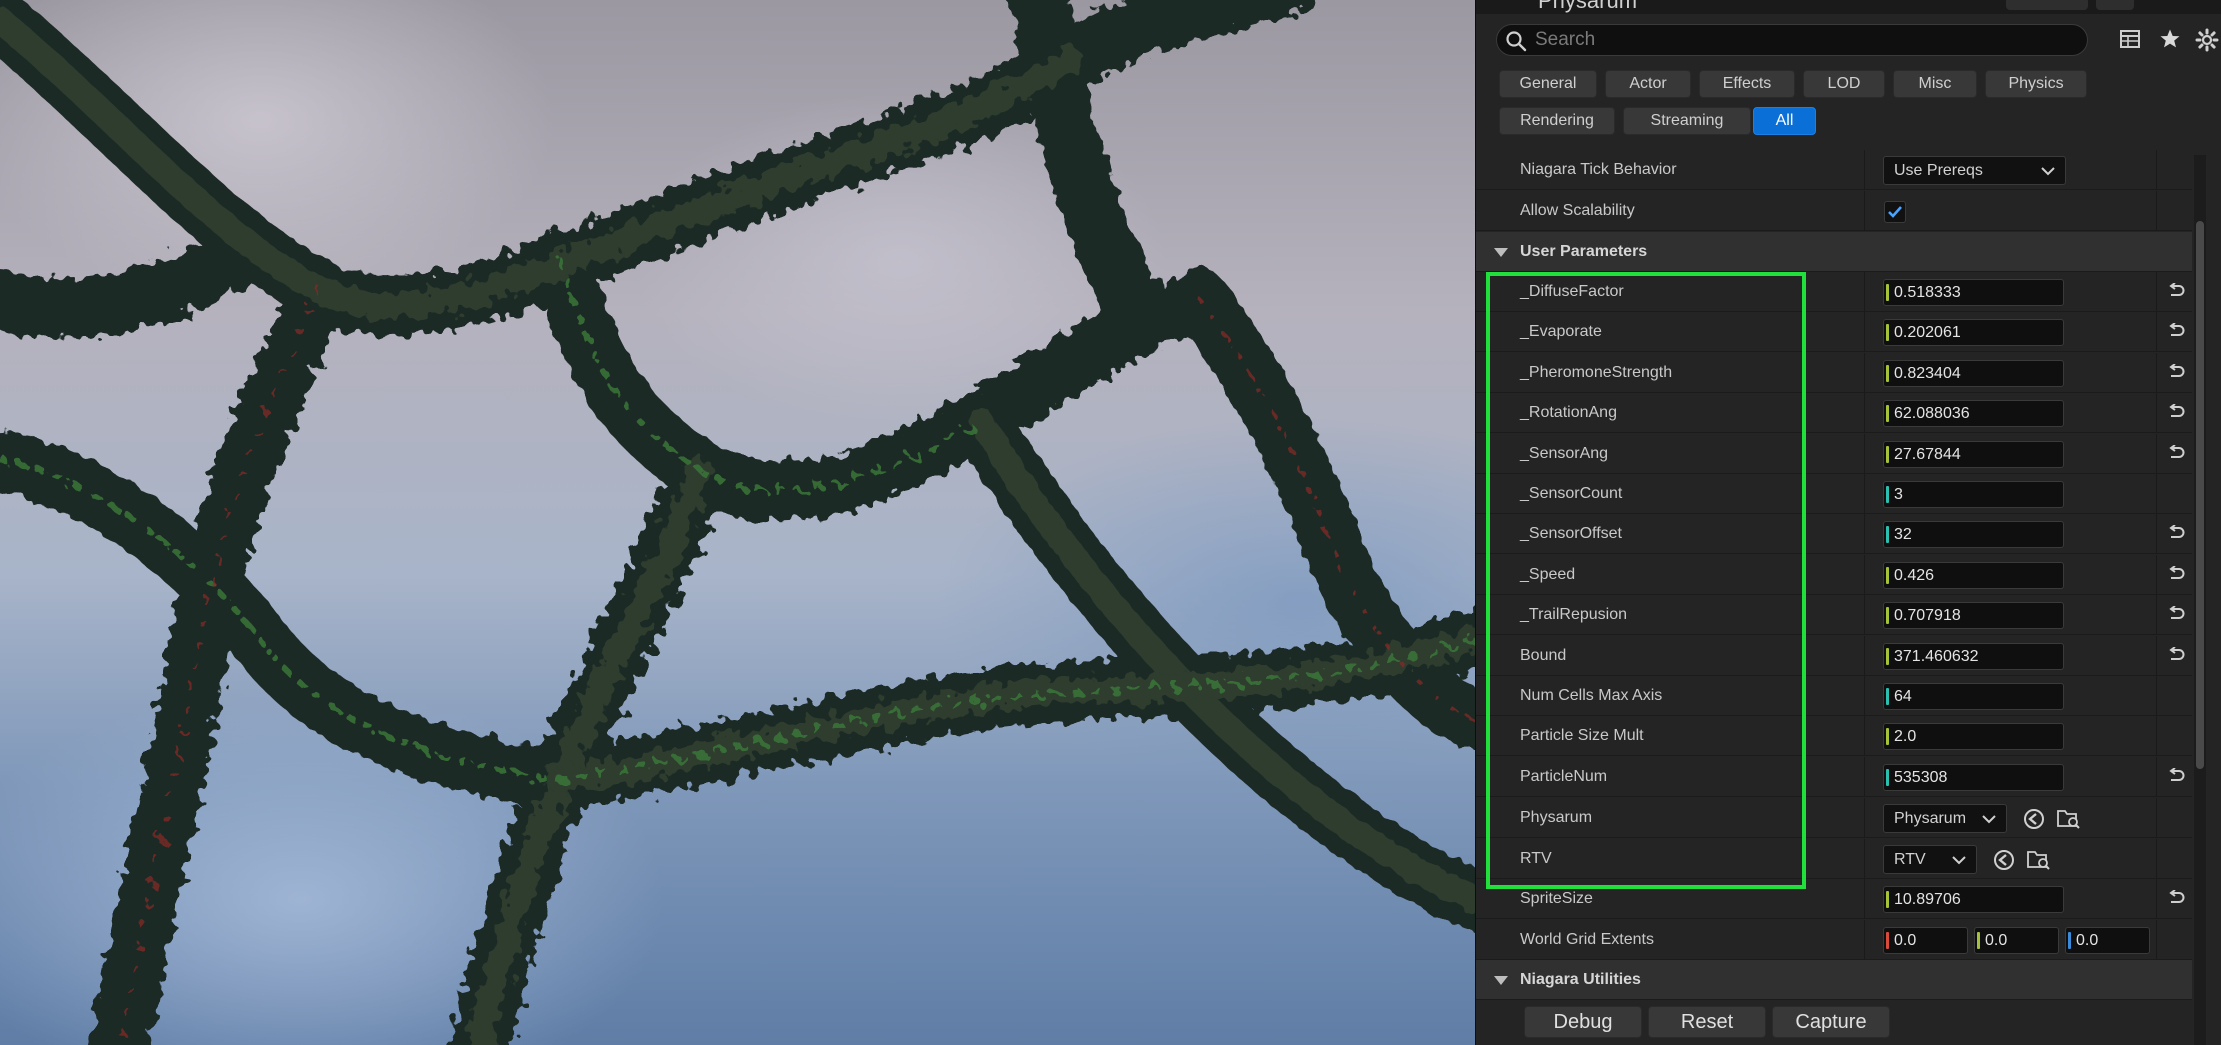 The height and width of the screenshot is (1045, 2221). Describe the element at coordinates (1571, 533) in the screenshot. I see `param-label: _SensorOffset` at that location.